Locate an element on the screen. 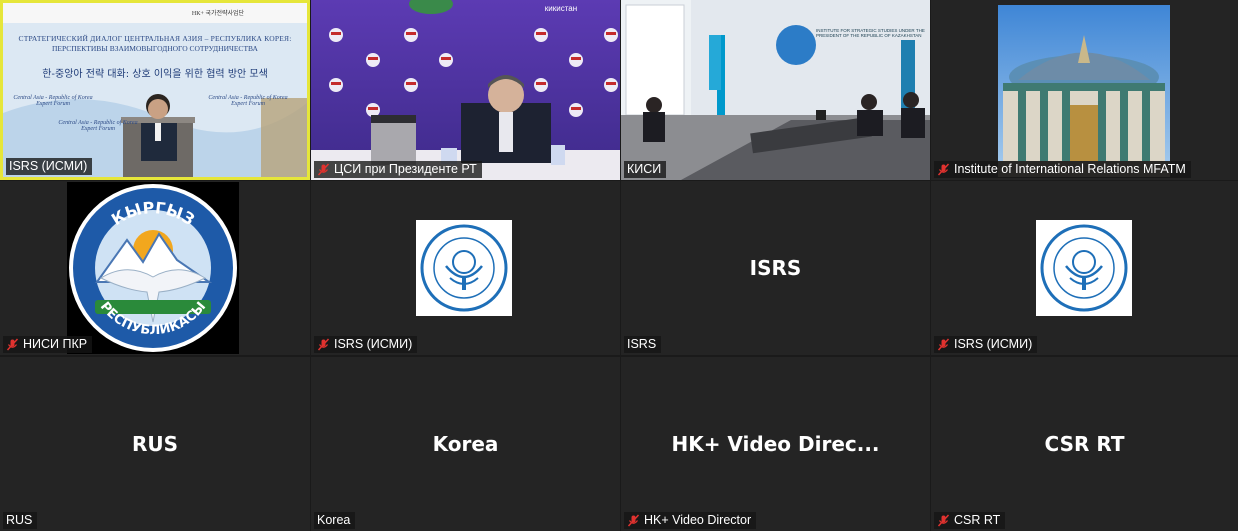 This screenshot has height=531, width=1238. participant-name: ISRS is located at coordinates (642, 344).